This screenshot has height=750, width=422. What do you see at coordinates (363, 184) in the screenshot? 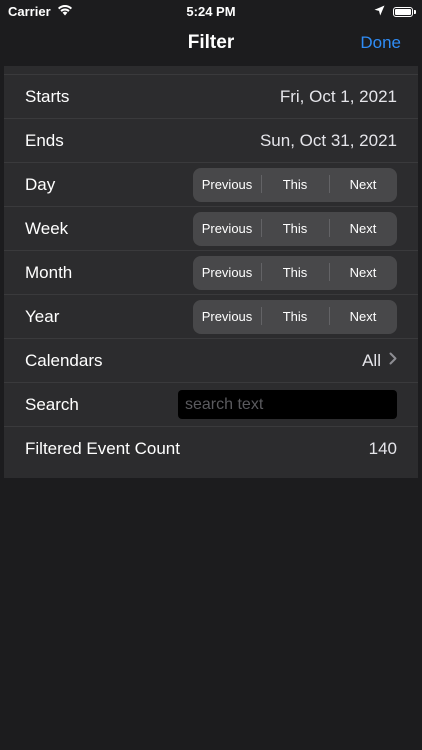
I see `day-next-button: Next` at bounding box center [363, 184].